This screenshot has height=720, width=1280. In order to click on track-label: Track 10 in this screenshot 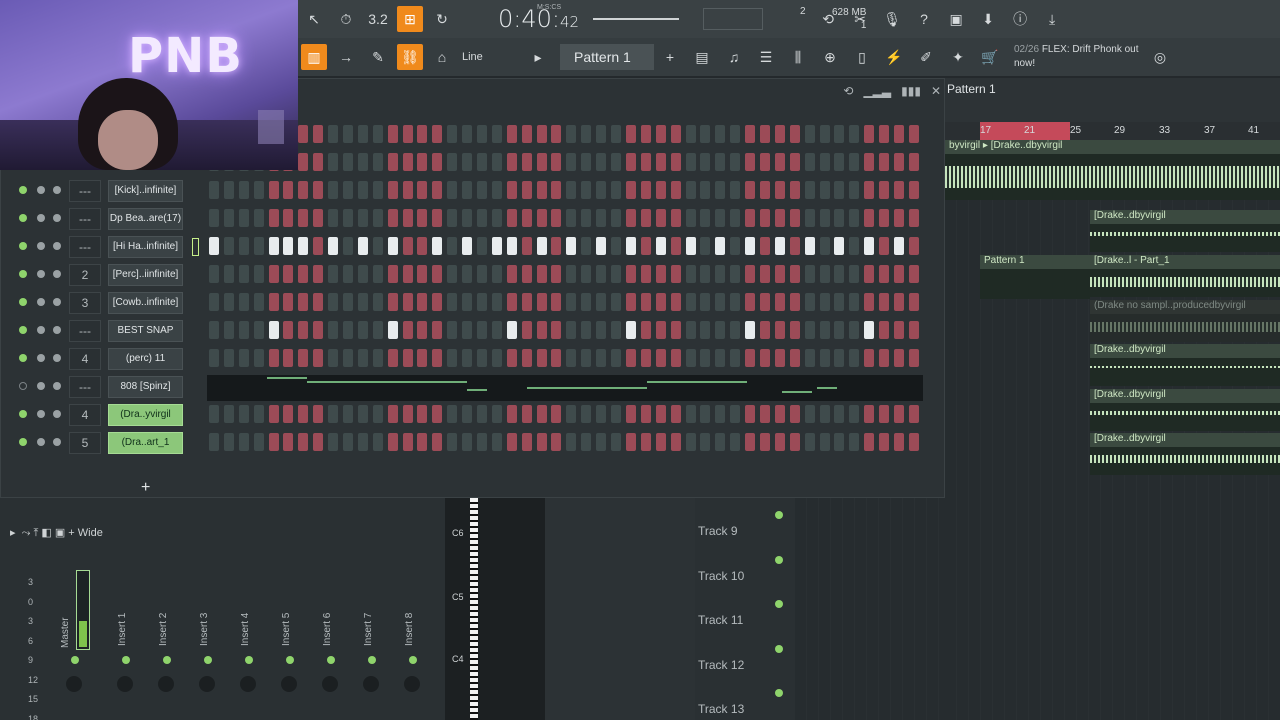, I will do `click(721, 576)`.